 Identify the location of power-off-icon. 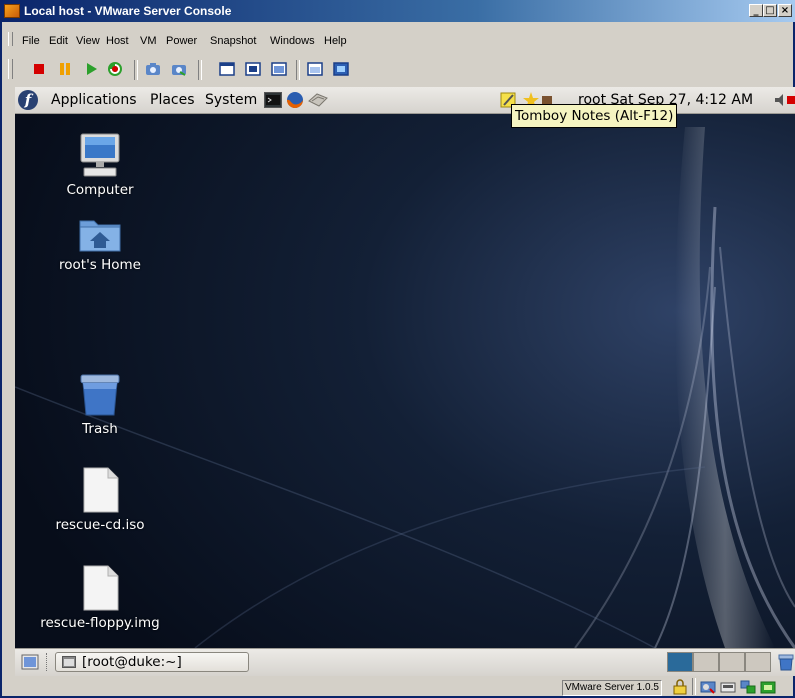
(39, 69).